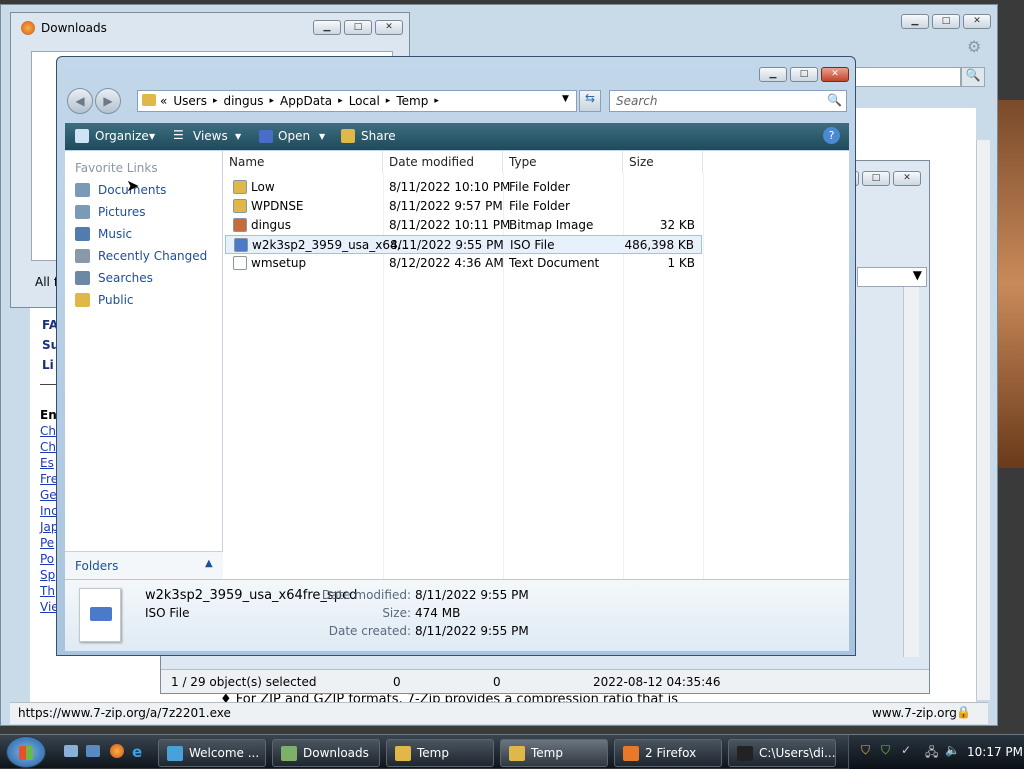  Describe the element at coordinates (668, 753) in the screenshot. I see `taskbar-button: 2 Firefox` at that location.